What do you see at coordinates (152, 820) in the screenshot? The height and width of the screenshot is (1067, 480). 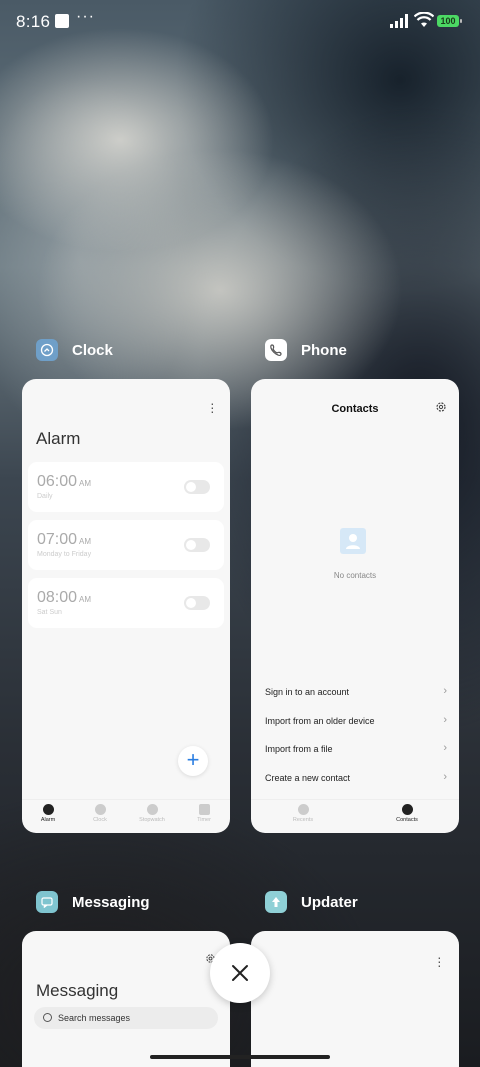 I see `tab-label: Stopwatch` at bounding box center [152, 820].